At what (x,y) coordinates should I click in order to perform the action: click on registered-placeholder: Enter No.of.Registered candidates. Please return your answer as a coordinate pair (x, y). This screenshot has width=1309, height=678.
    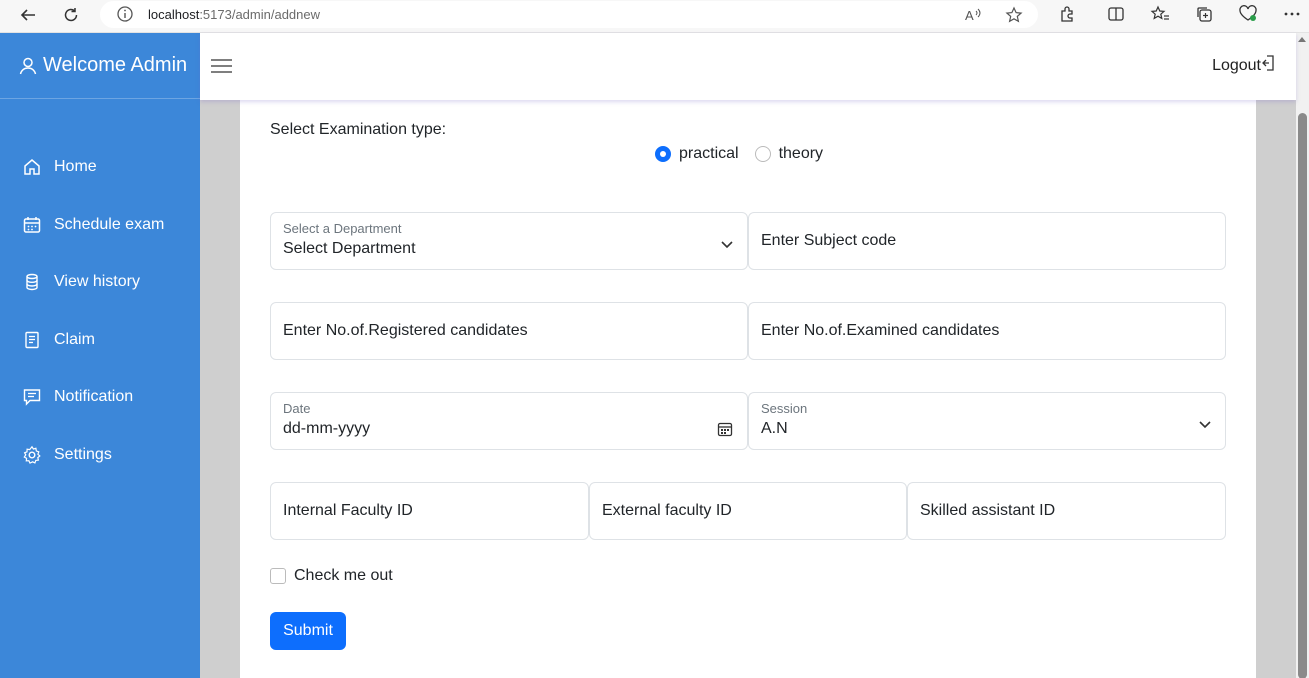
    Looking at the image, I should click on (405, 330).